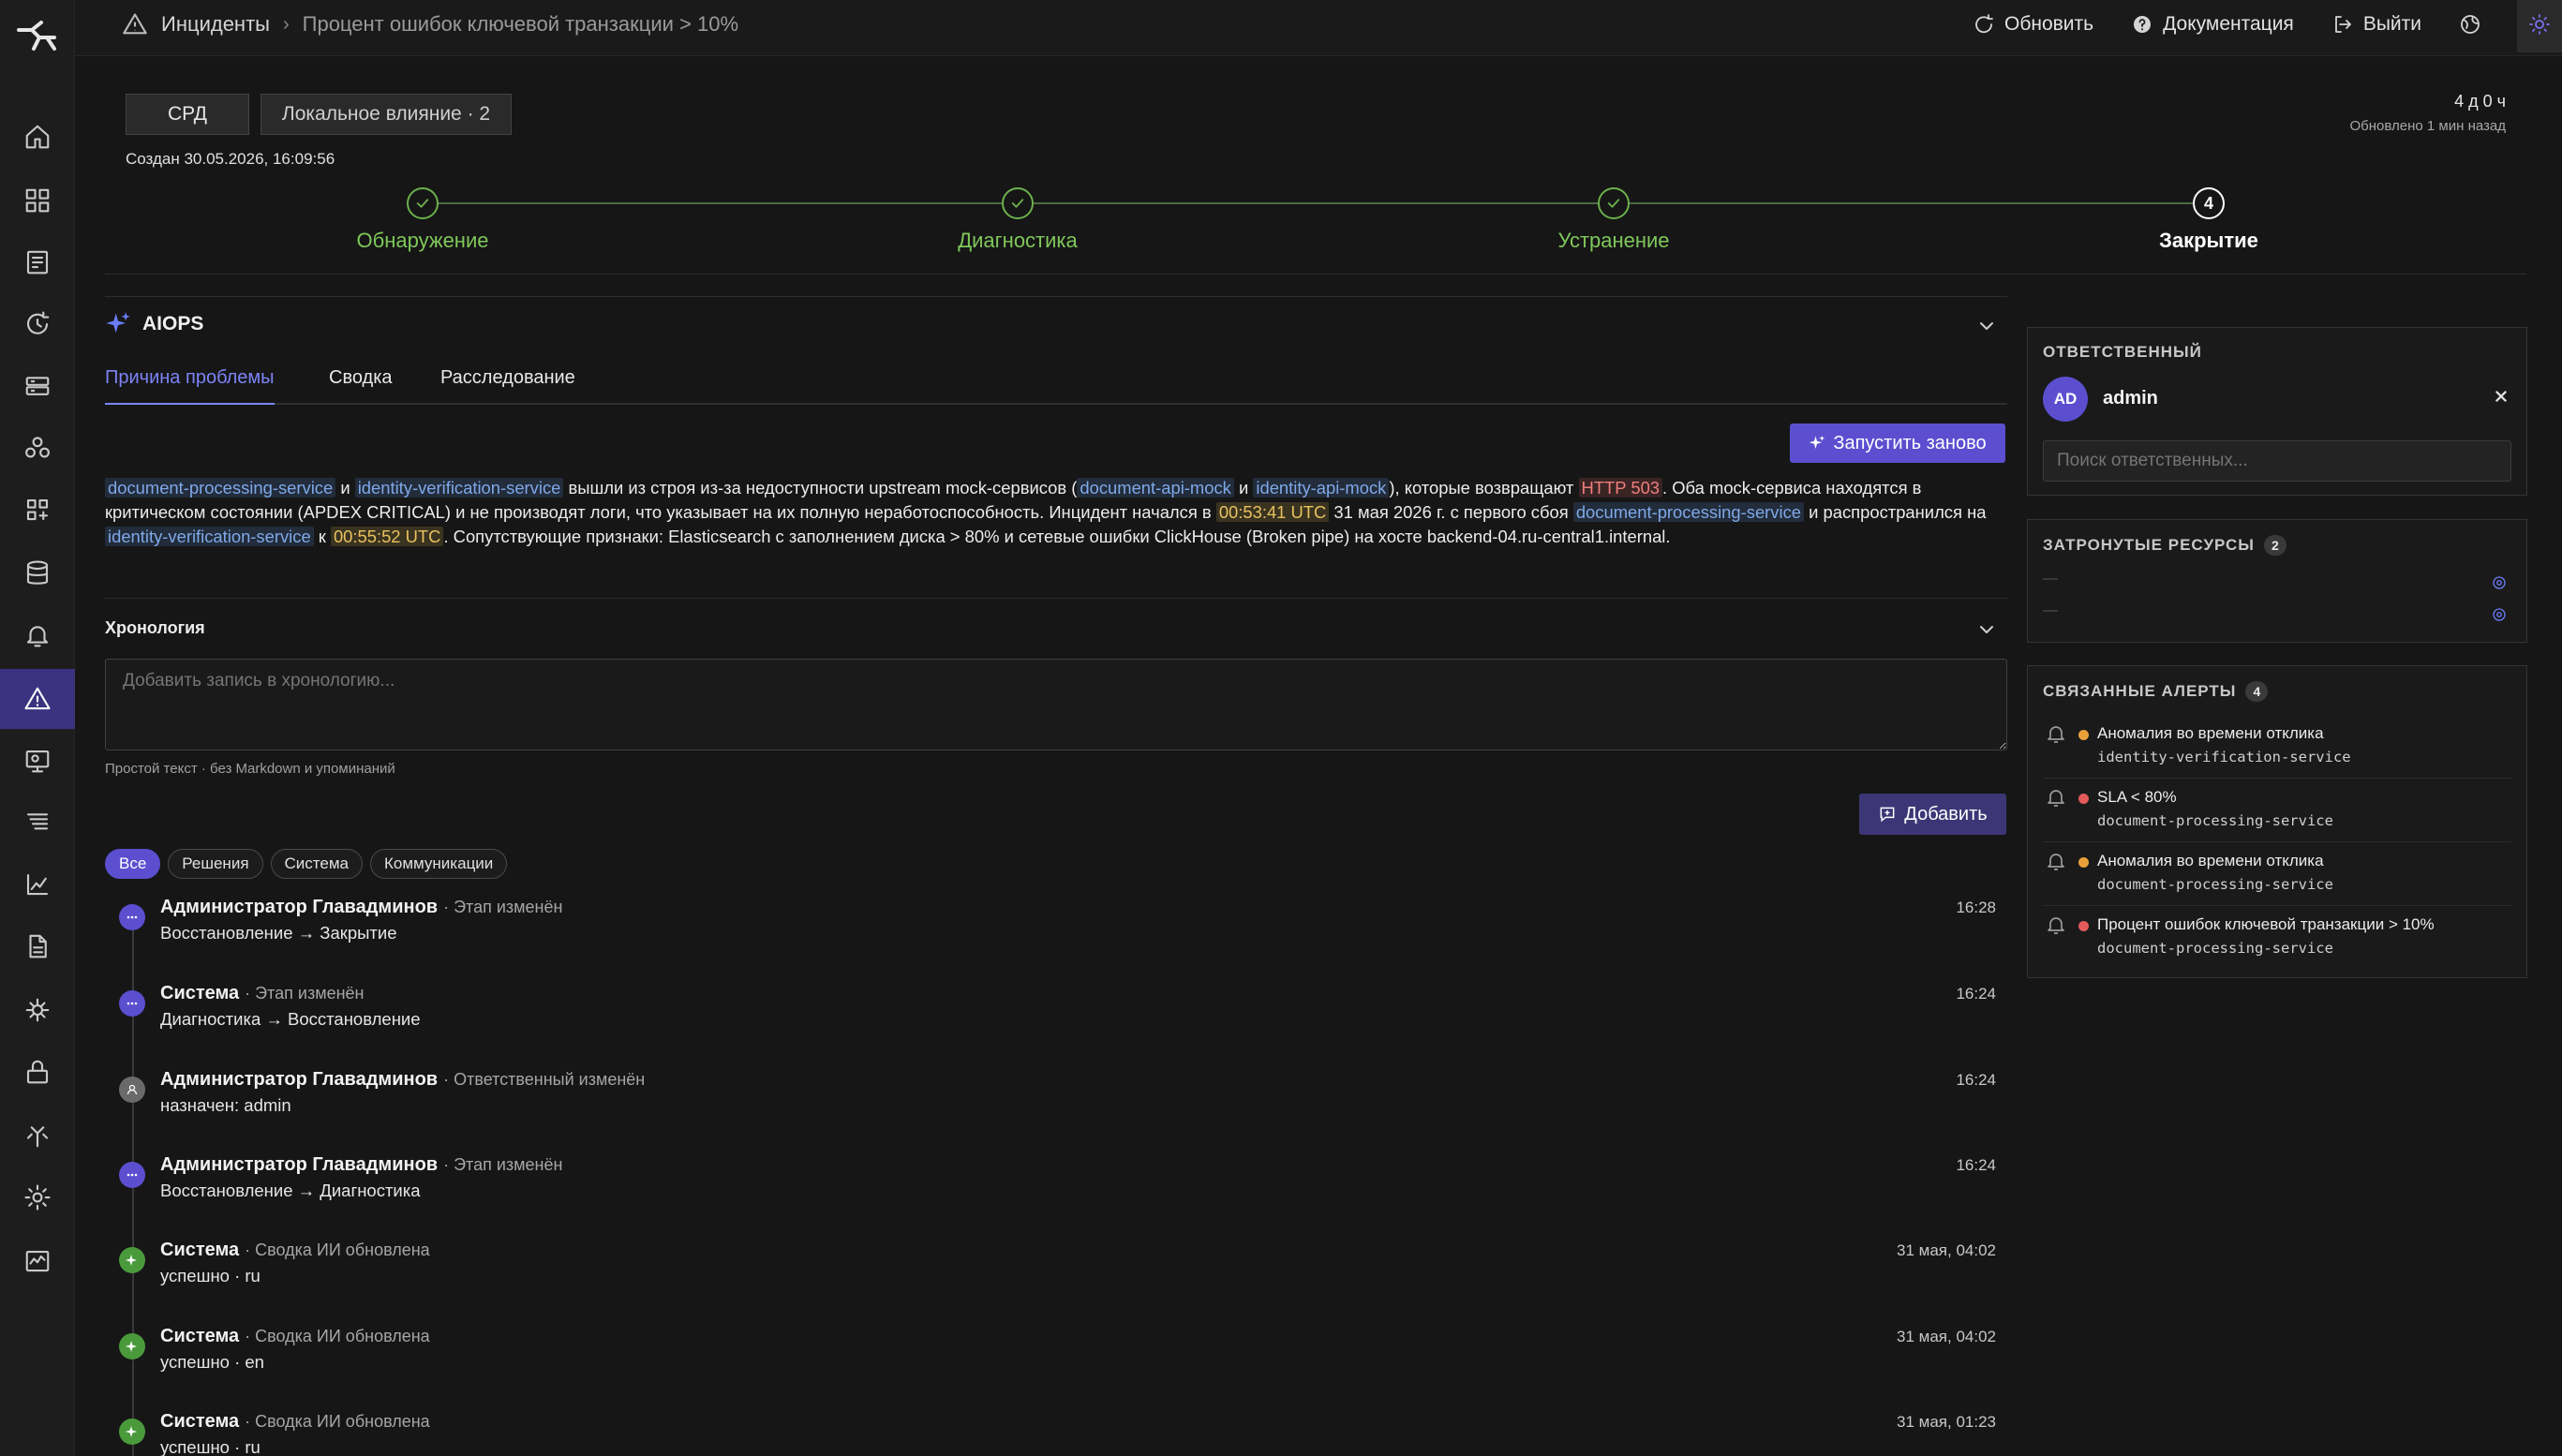 The height and width of the screenshot is (1456, 2562). I want to click on sync-icon, so click(38, 324).